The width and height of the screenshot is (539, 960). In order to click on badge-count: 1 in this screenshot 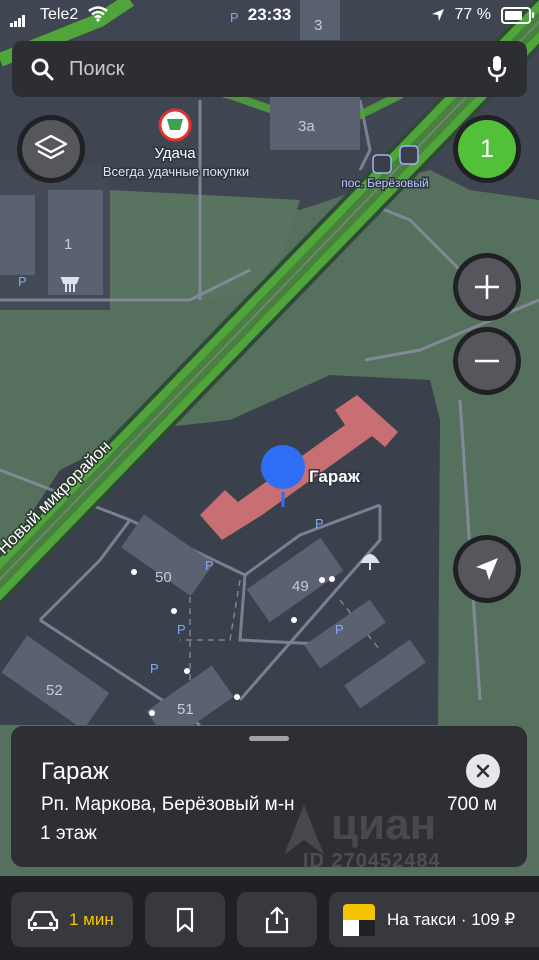, I will do `click(487, 148)`.